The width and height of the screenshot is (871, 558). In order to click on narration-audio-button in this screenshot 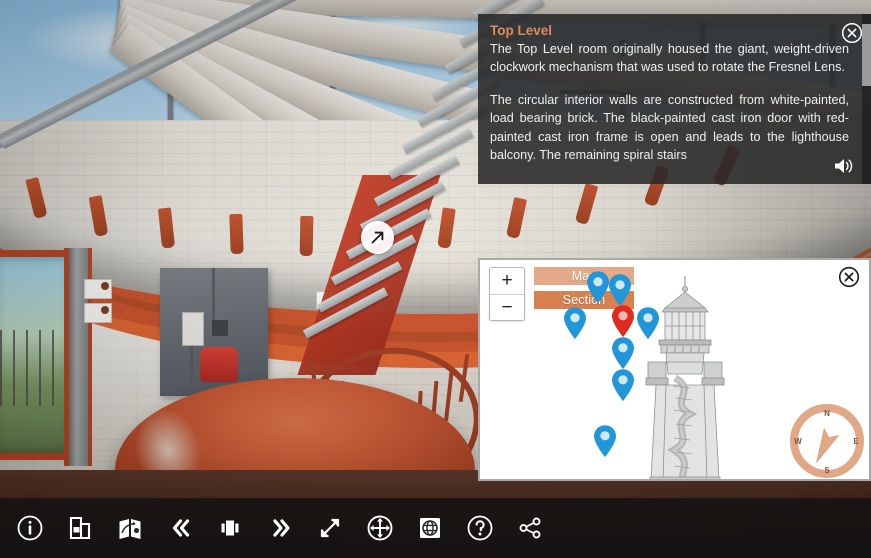, I will do `click(846, 166)`.